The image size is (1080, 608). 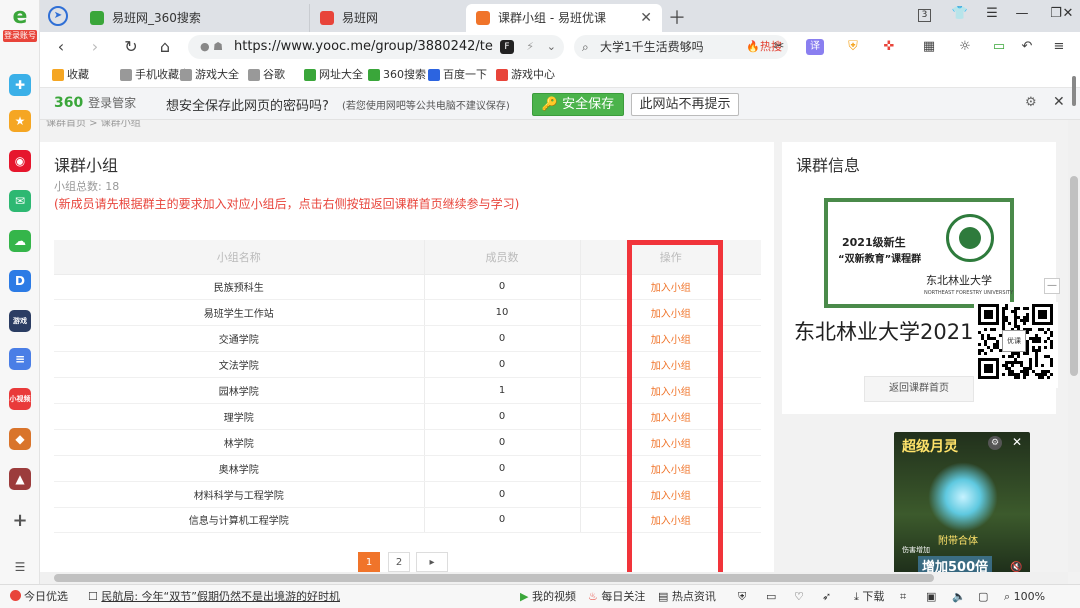 What do you see at coordinates (1074, 91) in the screenshot?
I see `page-scroll-indicator` at bounding box center [1074, 91].